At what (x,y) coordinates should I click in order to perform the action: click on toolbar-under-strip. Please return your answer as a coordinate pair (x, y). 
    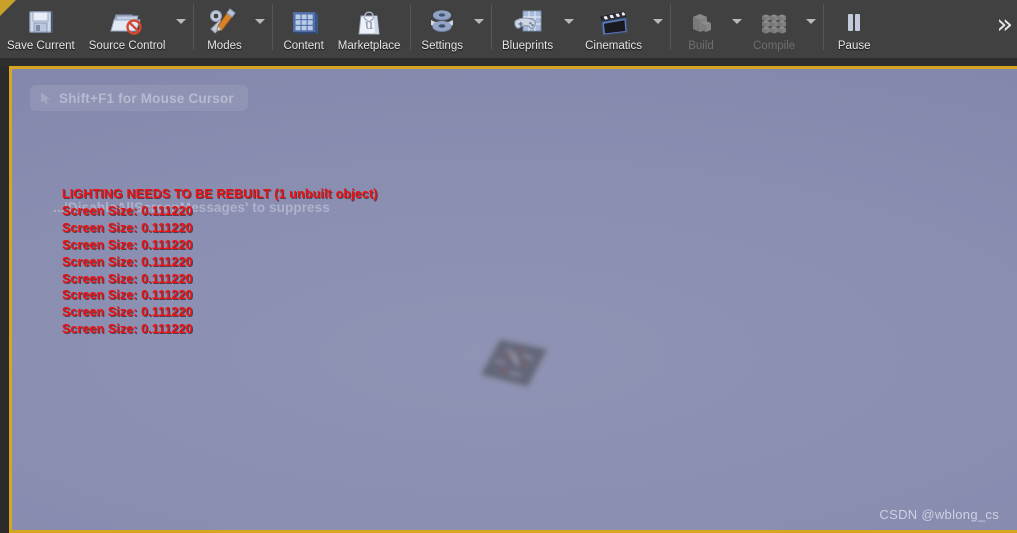
    Looking at the image, I should click on (508, 62).